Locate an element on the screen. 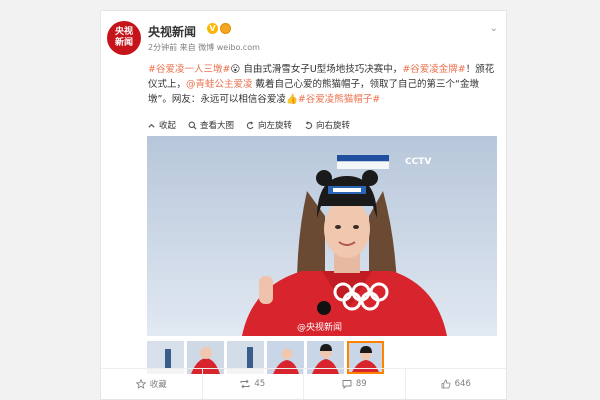 The image size is (600, 400). hashtag-link: #谷爱凌熊猫帽子# is located at coordinates (339, 99).